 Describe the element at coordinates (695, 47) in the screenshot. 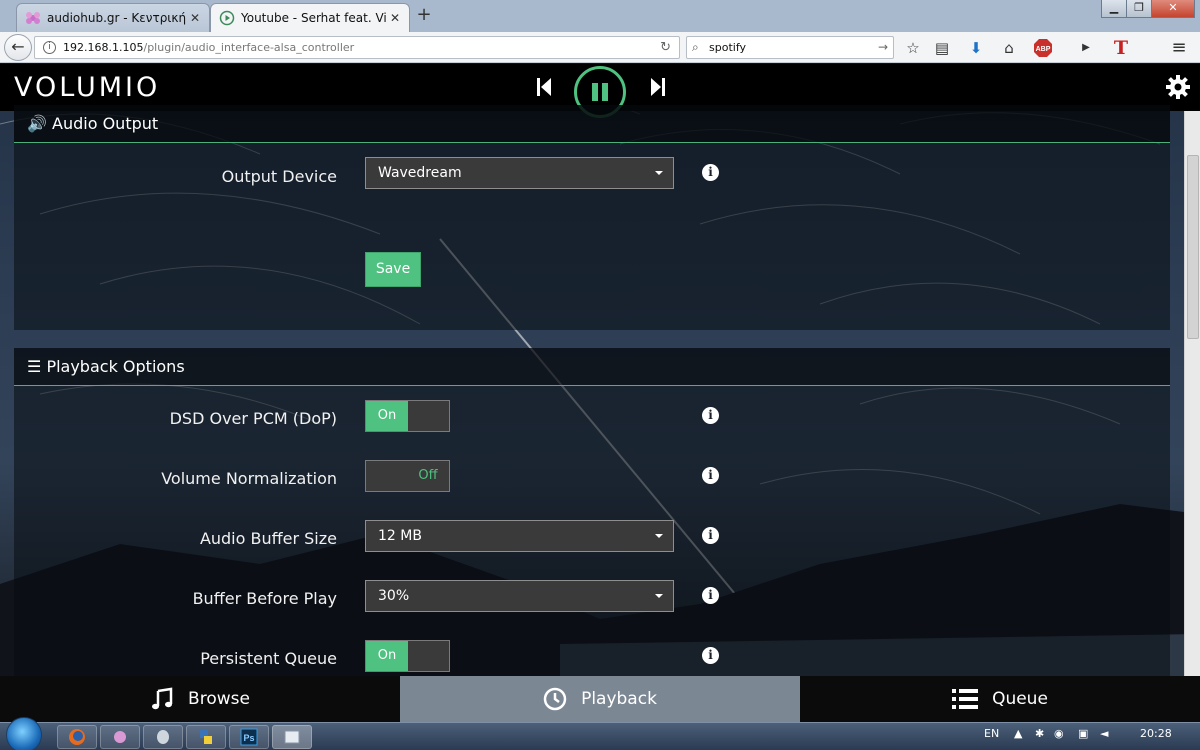

I see `search-icon: ⌕` at that location.